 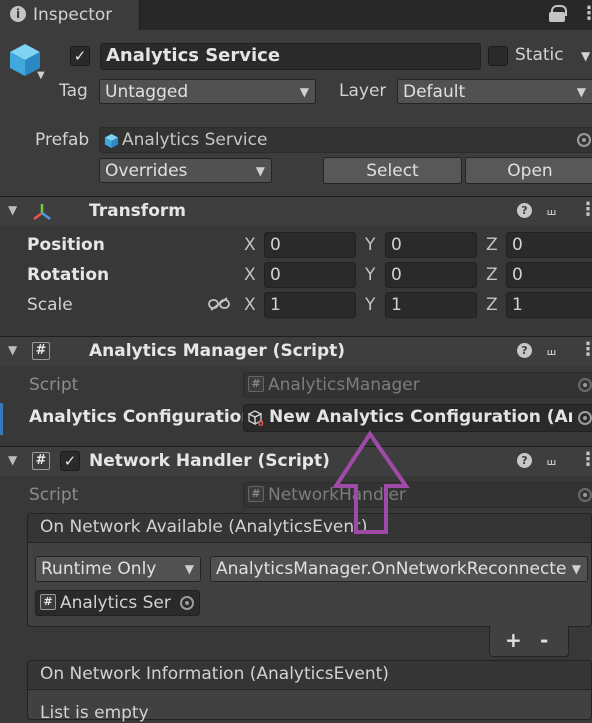 What do you see at coordinates (99, 569) in the screenshot?
I see `runtime-value: Runtime Only` at bounding box center [99, 569].